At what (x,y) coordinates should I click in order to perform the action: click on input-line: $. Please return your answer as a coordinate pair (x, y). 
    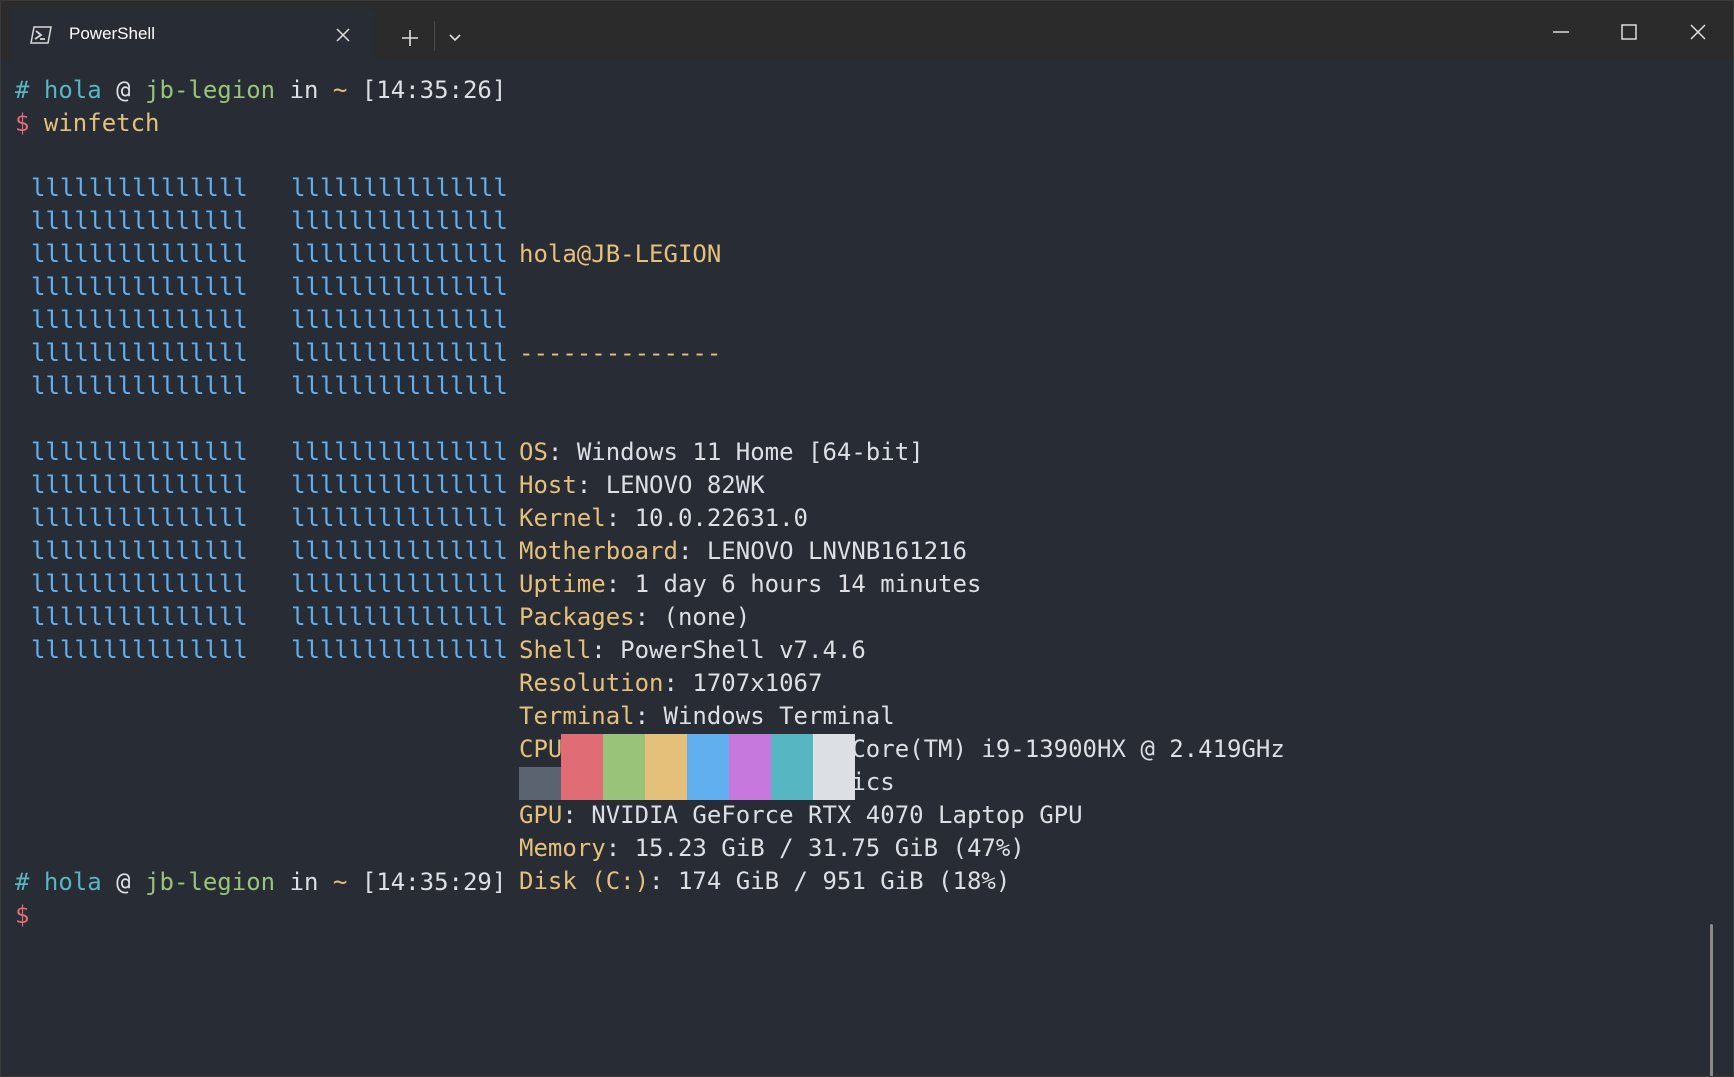
    Looking at the image, I should click on (22, 915).